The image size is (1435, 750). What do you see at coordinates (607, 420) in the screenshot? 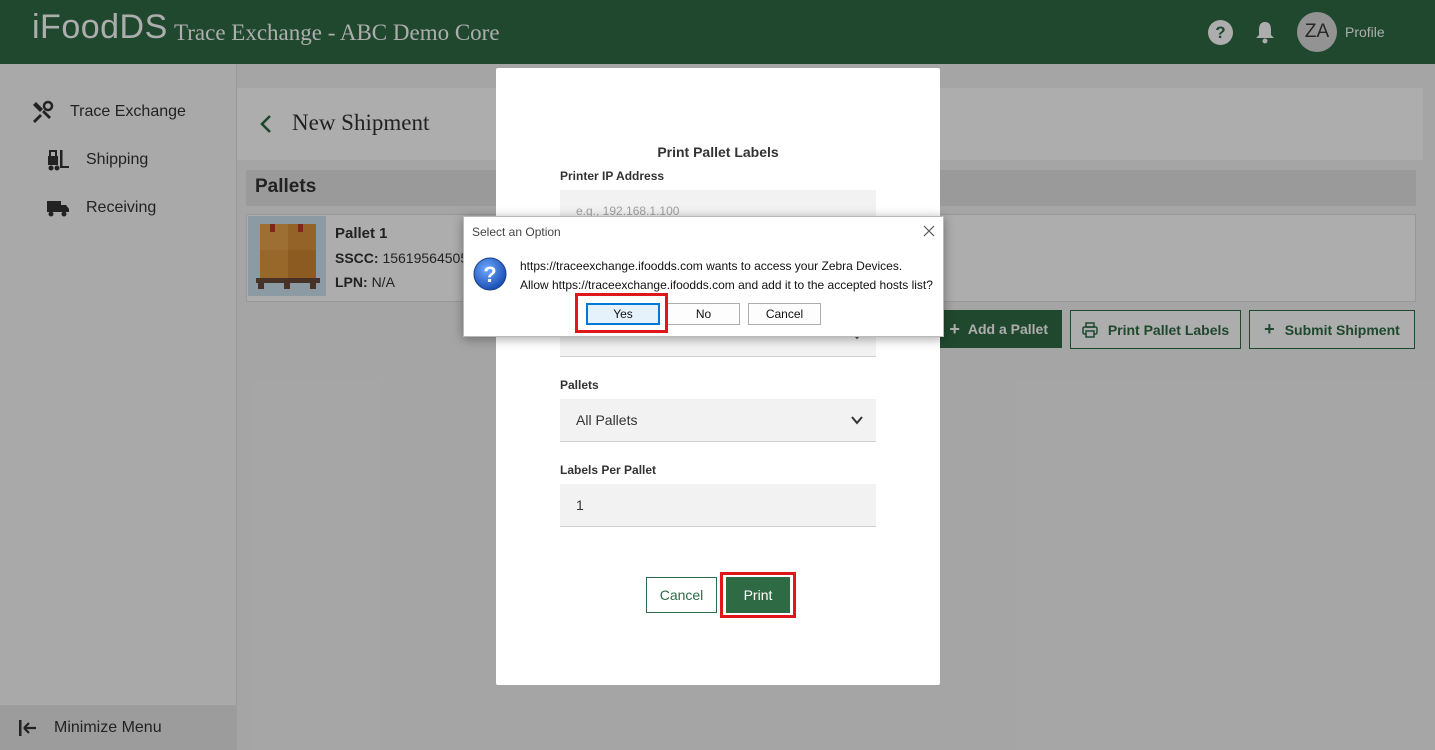
I see `pallets-select-value: All Pallets` at bounding box center [607, 420].